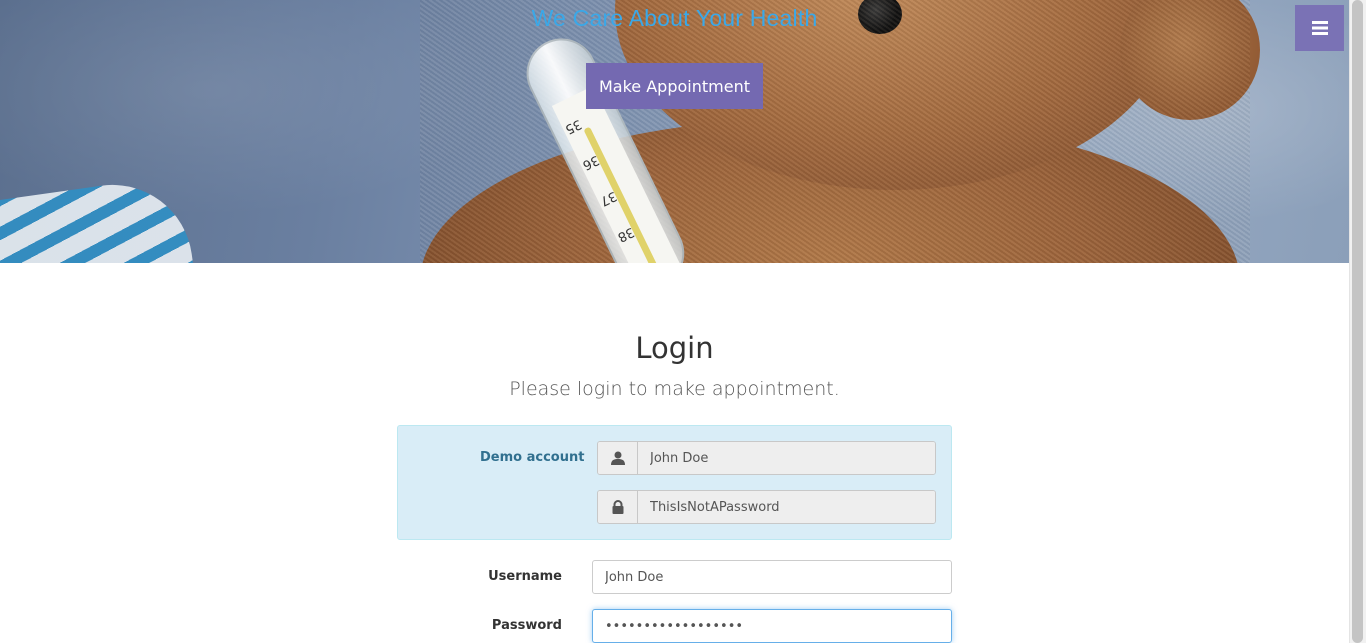 This screenshot has height=643, width=1366. Describe the element at coordinates (1357, 321) in the screenshot. I see `scrollbar-thumb` at that location.